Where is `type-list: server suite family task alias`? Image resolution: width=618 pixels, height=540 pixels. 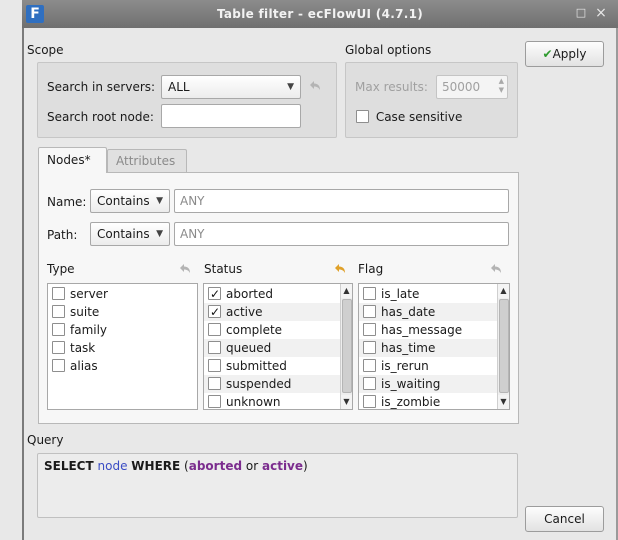
type-list: server suite family task alias is located at coordinates (122, 346).